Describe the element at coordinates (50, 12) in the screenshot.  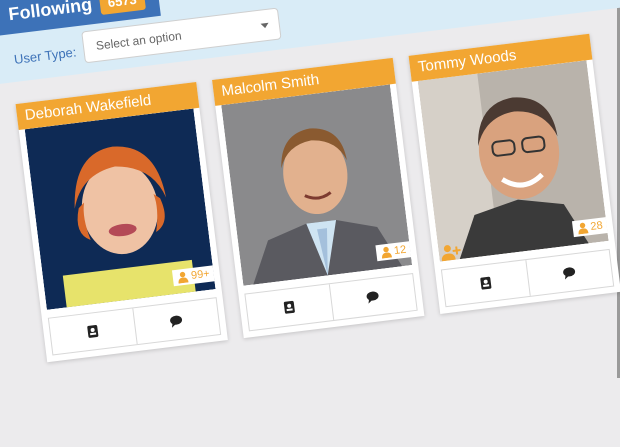
I see `following-label: Following` at that location.